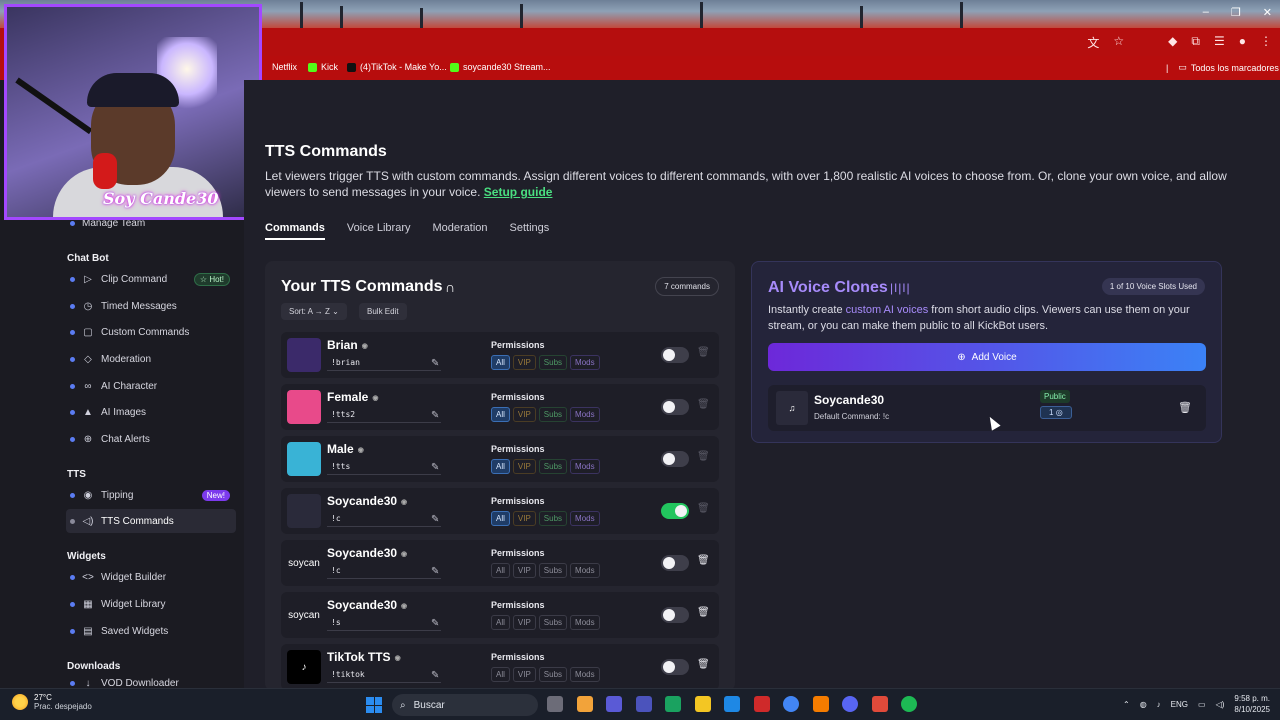  Describe the element at coordinates (151, 306) in the screenshot. I see `sidebar-item-timed-messages: ◷ Timed Messages` at that location.